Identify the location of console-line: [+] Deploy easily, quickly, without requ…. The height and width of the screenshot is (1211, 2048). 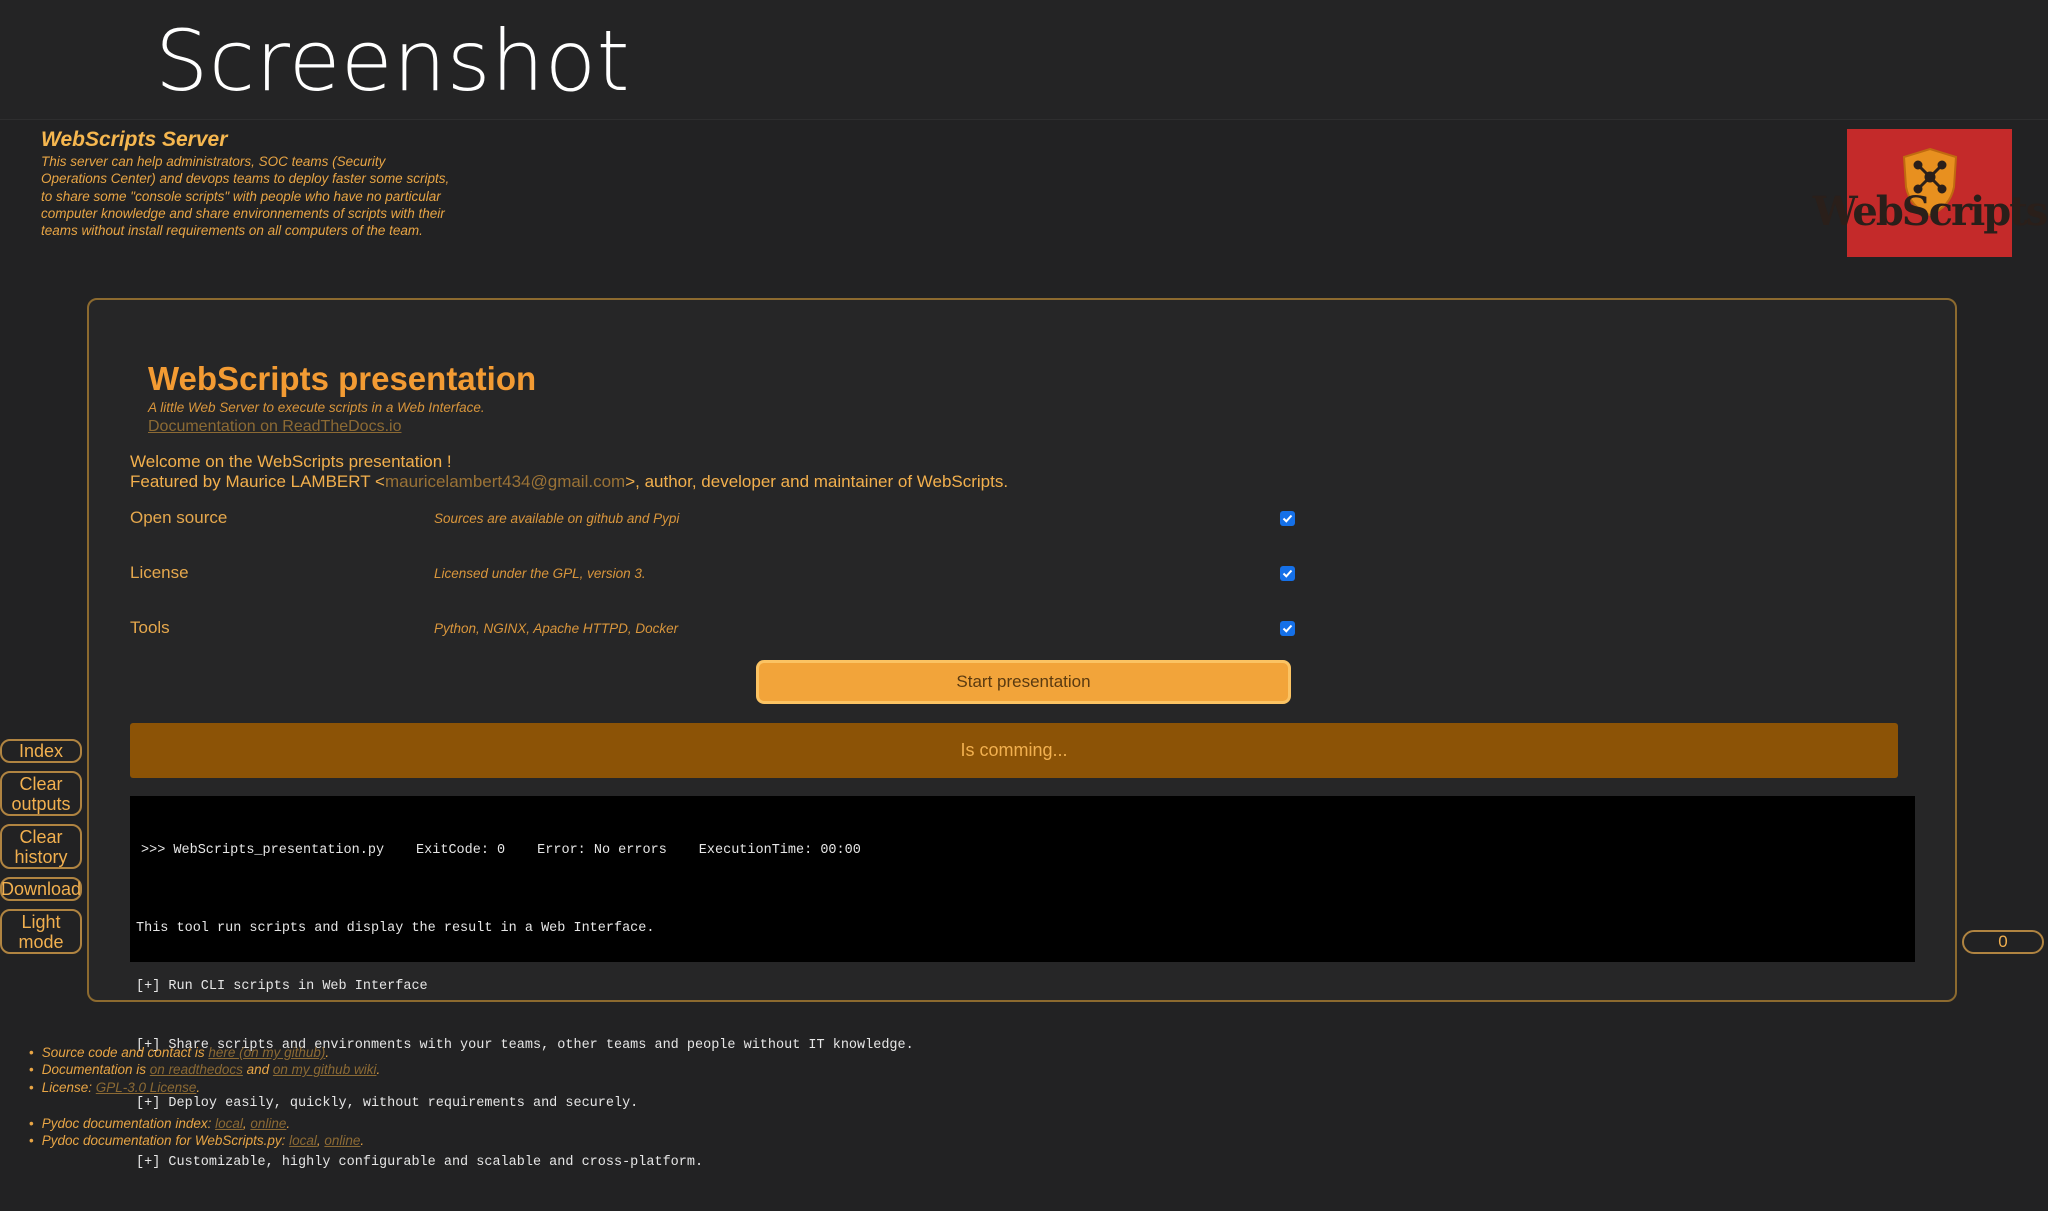
(387, 1103).